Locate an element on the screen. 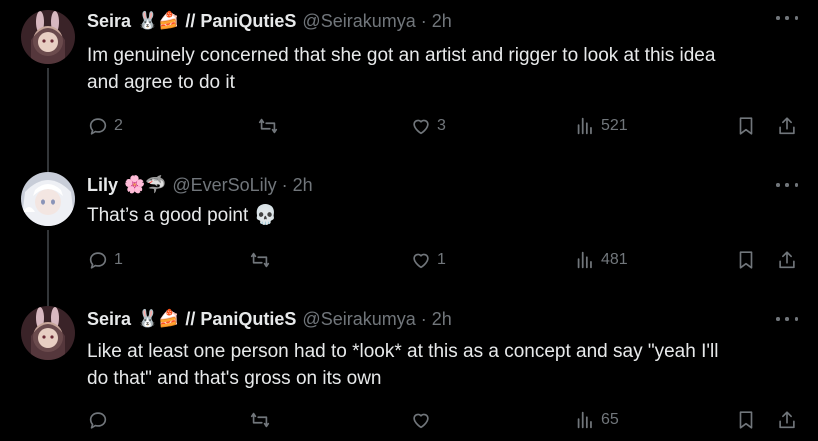 The width and height of the screenshot is (818, 441). like-button is located at coordinates (423, 420).